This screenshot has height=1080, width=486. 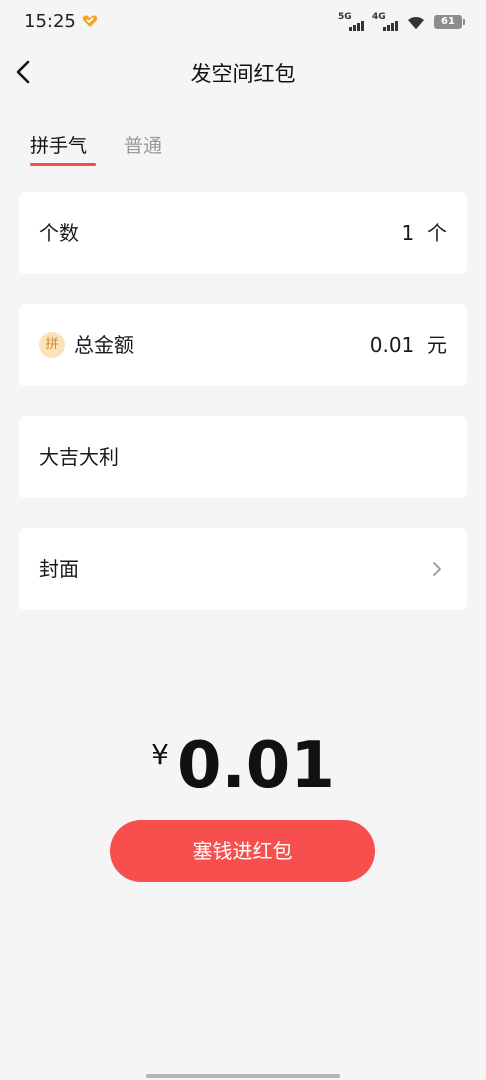 What do you see at coordinates (437, 233) in the screenshot?
I see `count-unit: 个` at bounding box center [437, 233].